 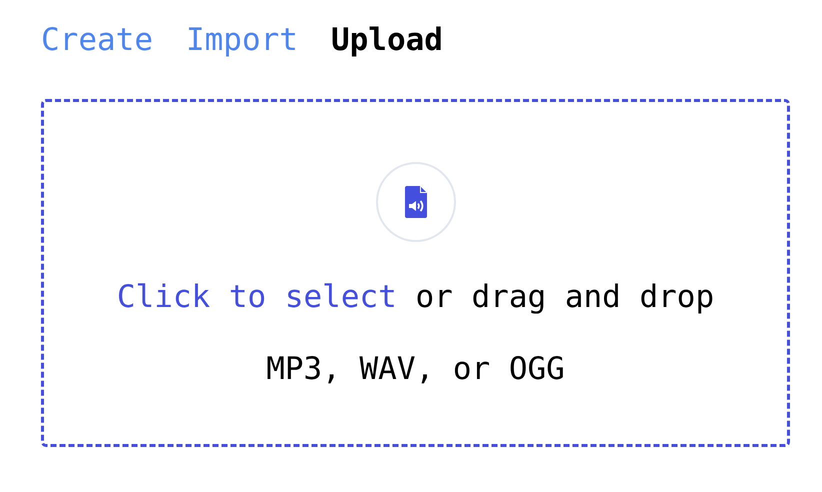 I want to click on upload-instruction: Click to select or drag and drop, so click(x=415, y=297).